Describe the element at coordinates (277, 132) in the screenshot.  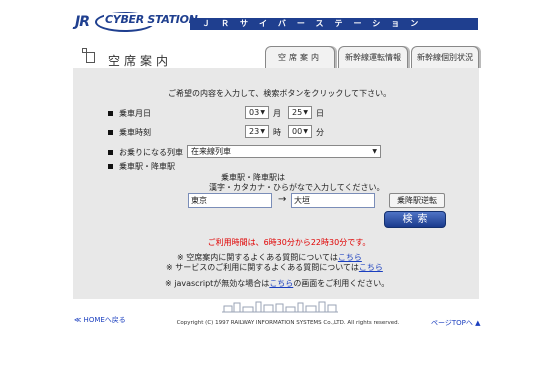
I see `hour-unit: 時` at that location.